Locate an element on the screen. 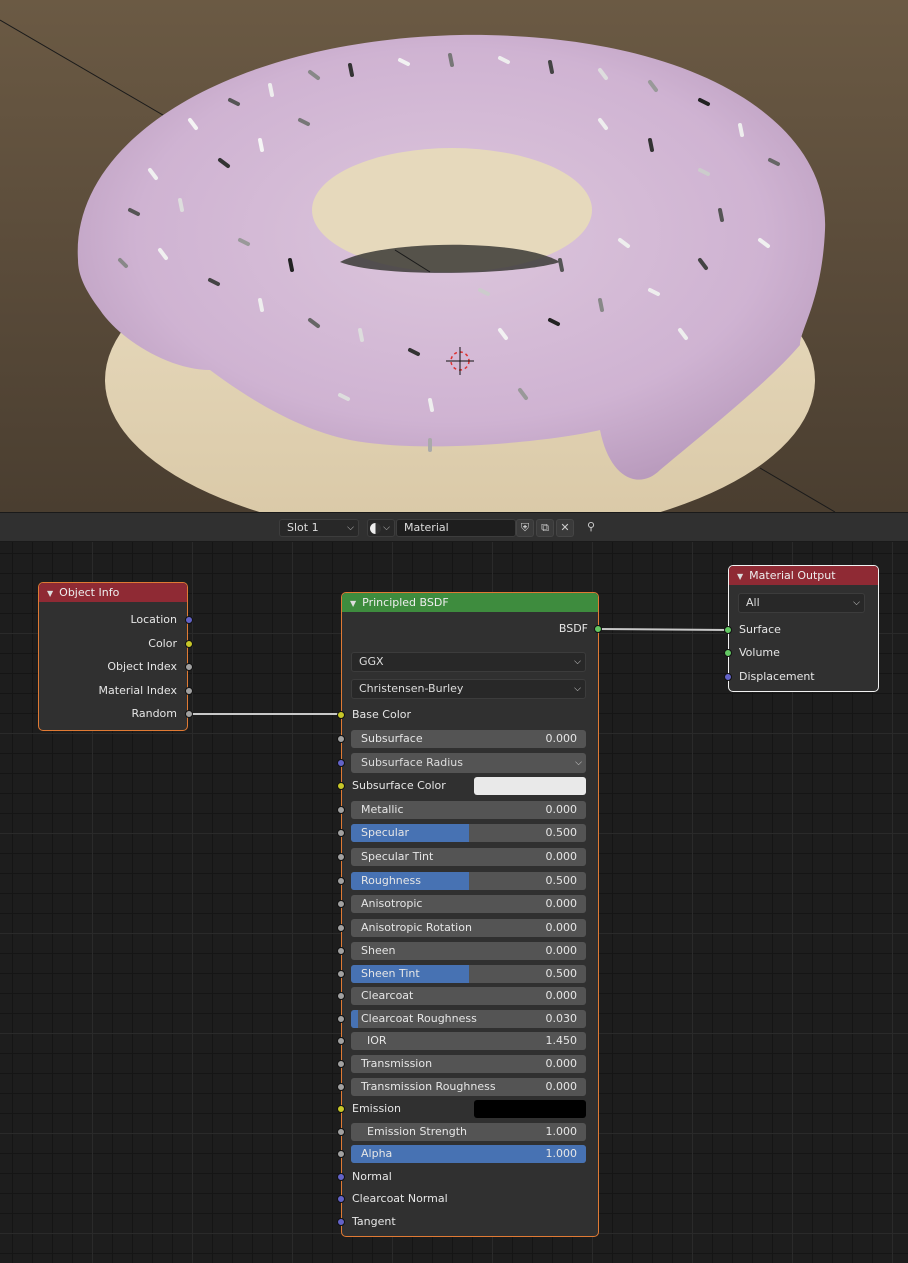 This screenshot has width=908, height=1263. transmission-roughness-label: Transmission Roughness is located at coordinates (428, 1086).